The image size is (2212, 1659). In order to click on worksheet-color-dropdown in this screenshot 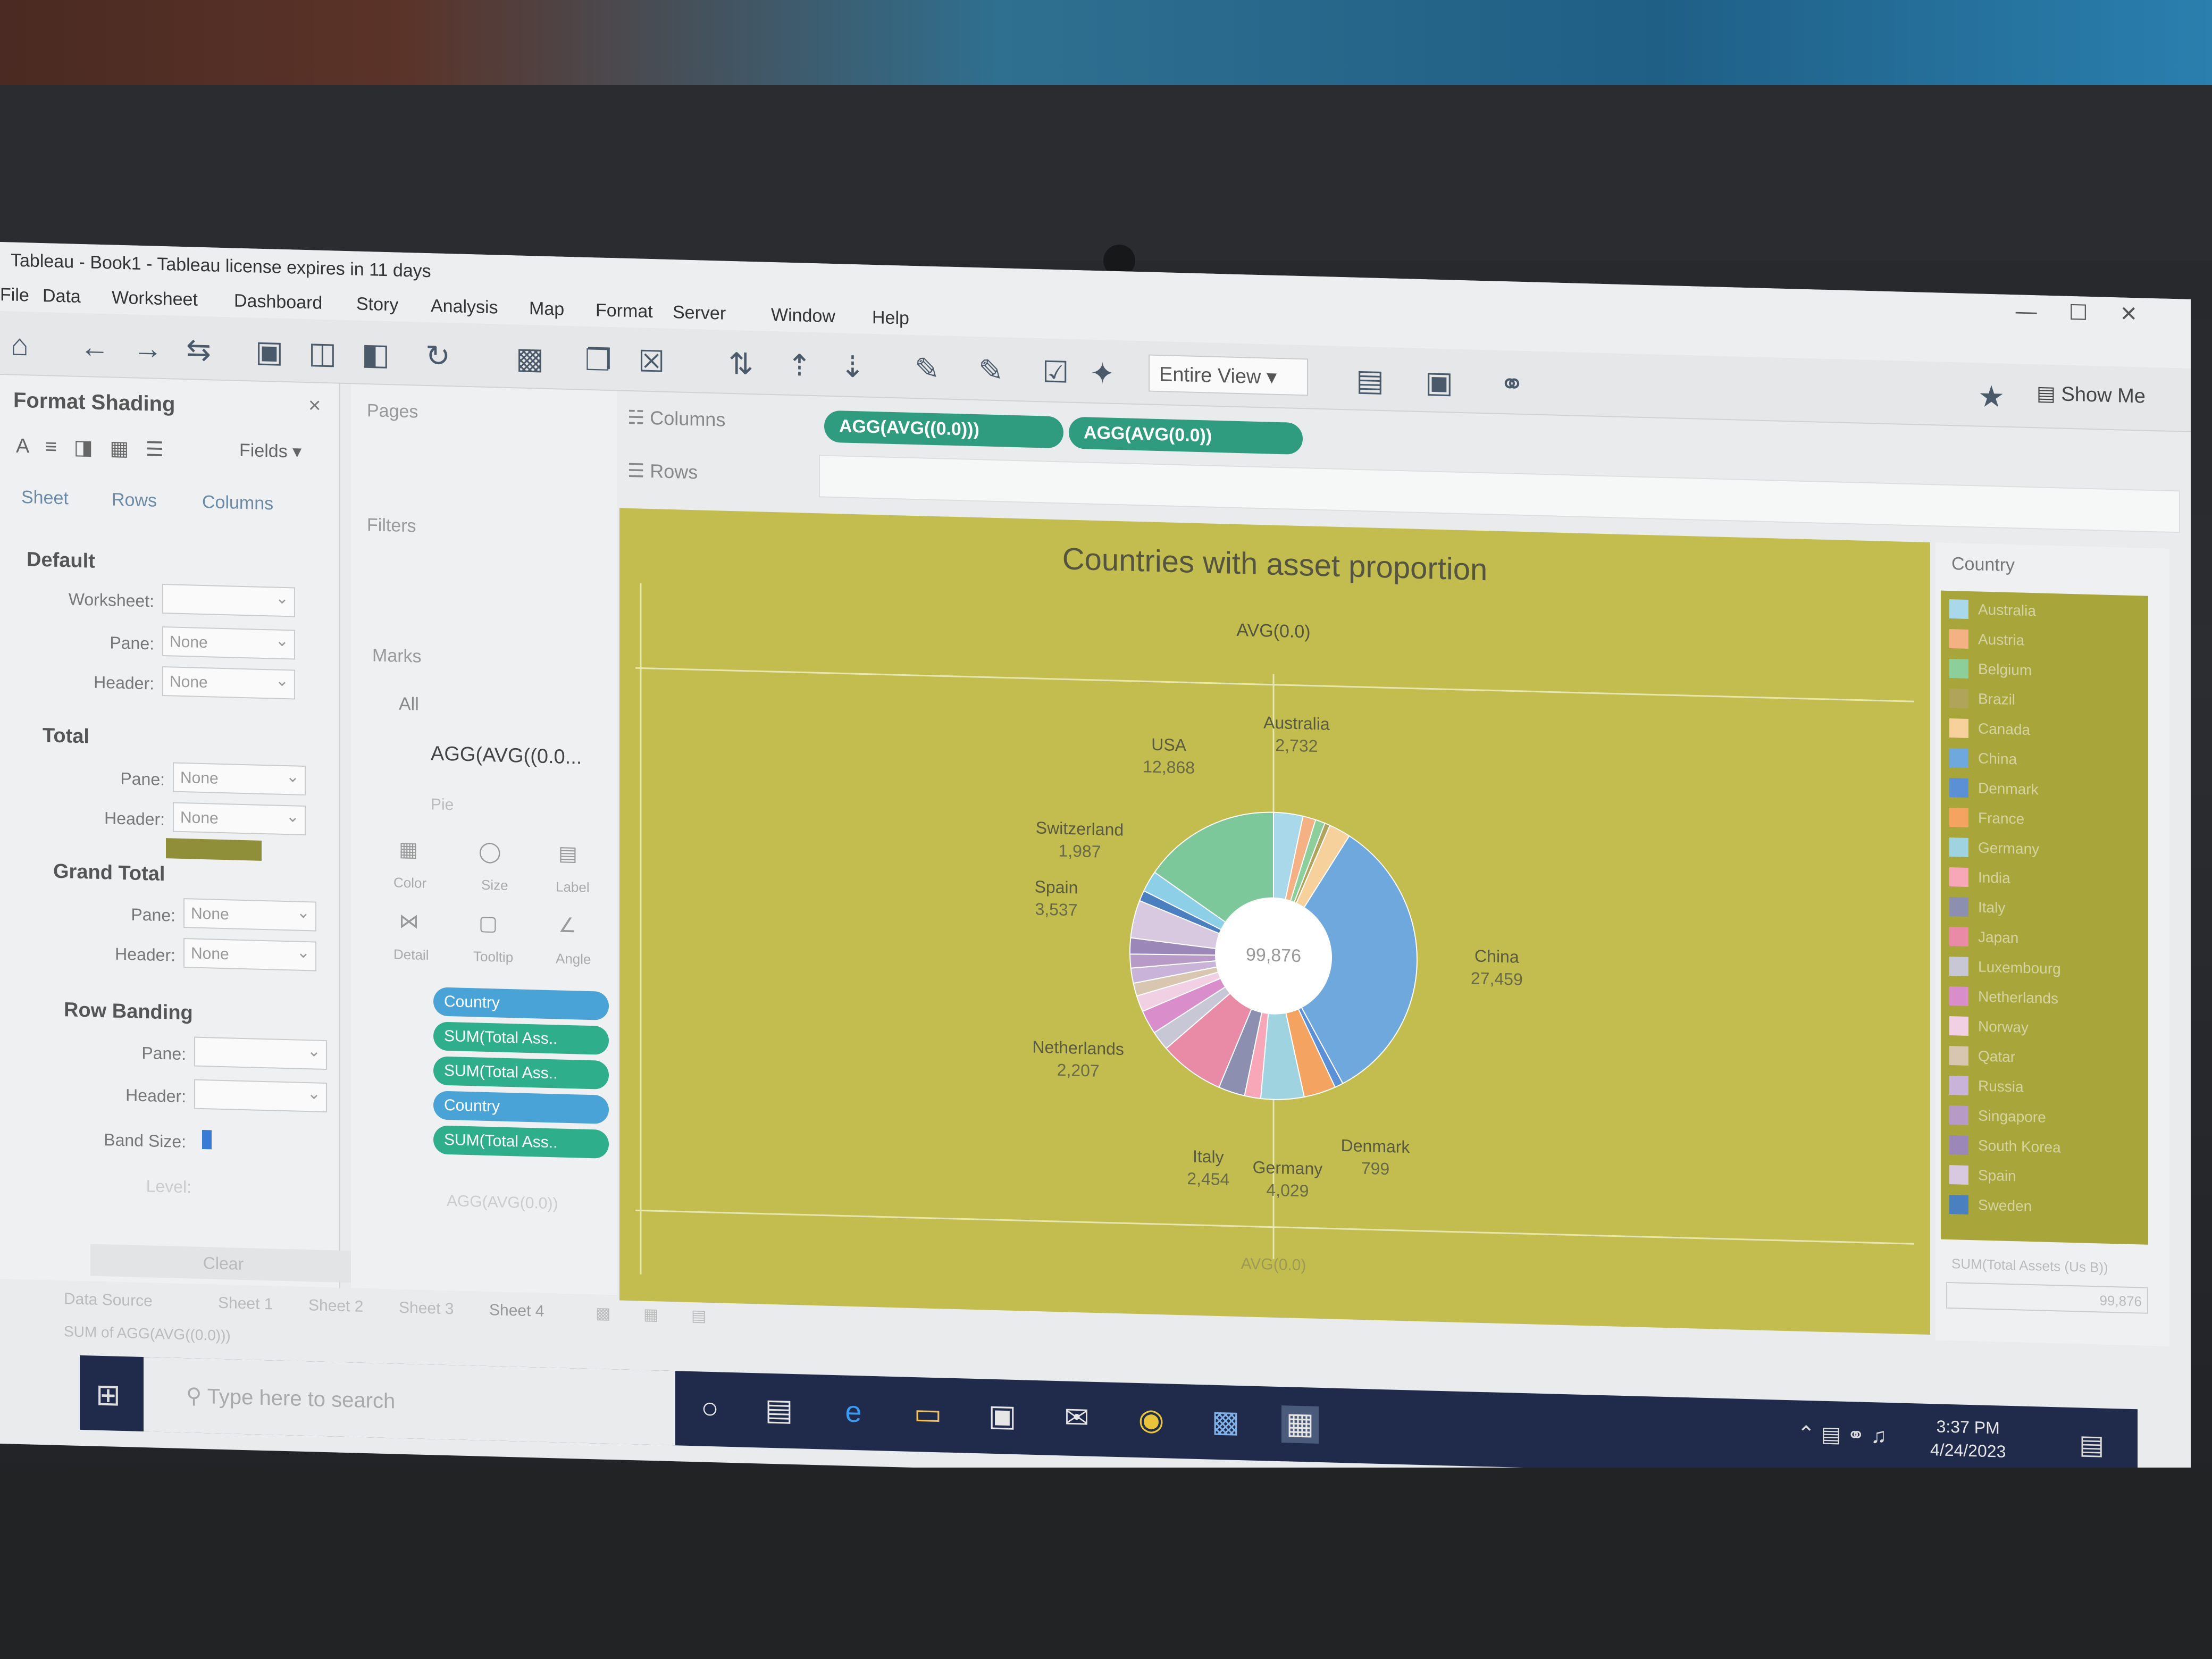, I will do `click(228, 600)`.